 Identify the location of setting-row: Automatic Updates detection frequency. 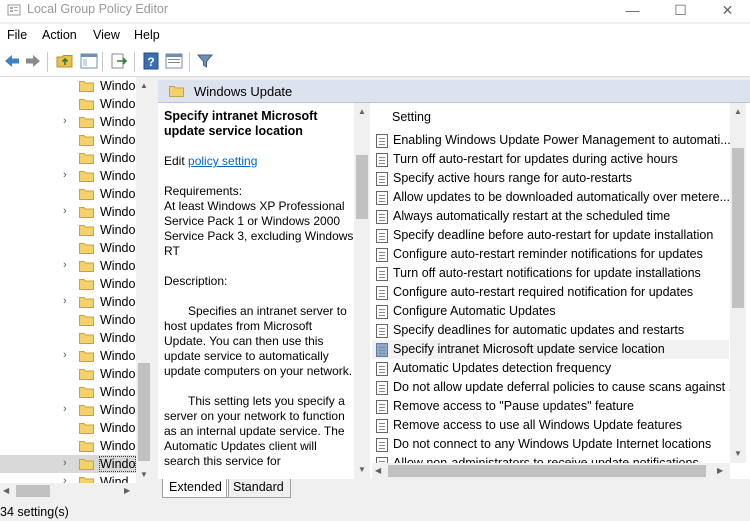
(550, 368).